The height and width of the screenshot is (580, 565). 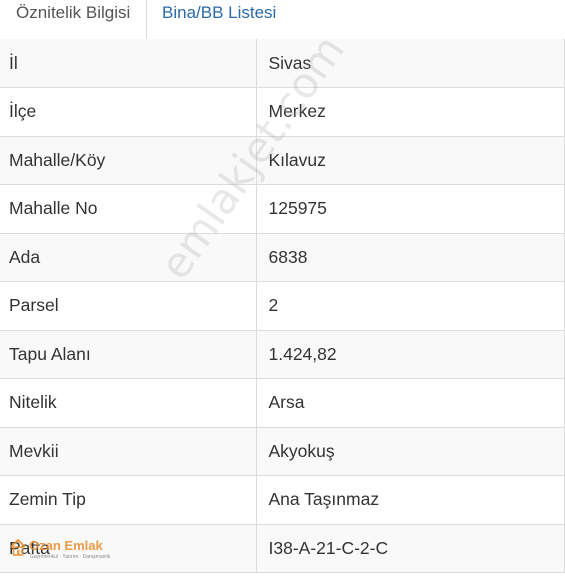 What do you see at coordinates (128, 112) in the screenshot?
I see `row-key: İlçe` at bounding box center [128, 112].